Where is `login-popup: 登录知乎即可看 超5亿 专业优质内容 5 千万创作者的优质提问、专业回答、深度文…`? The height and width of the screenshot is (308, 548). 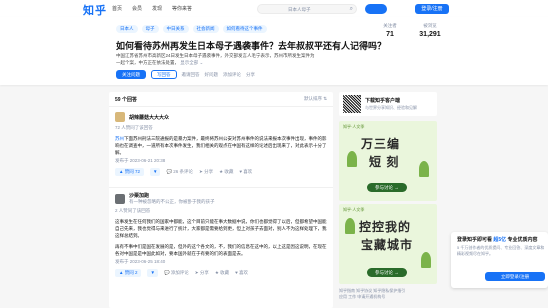 login-popup: 登录知乎即可看 超5亿 专业优质内容 5 千万创作者的优质提问、专业回答、深度文… is located at coordinates (499, 260).